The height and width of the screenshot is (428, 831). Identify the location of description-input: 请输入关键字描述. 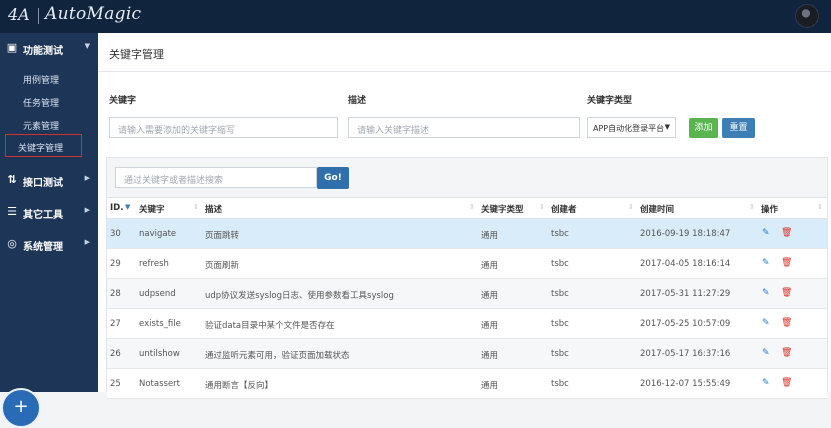
(464, 127).